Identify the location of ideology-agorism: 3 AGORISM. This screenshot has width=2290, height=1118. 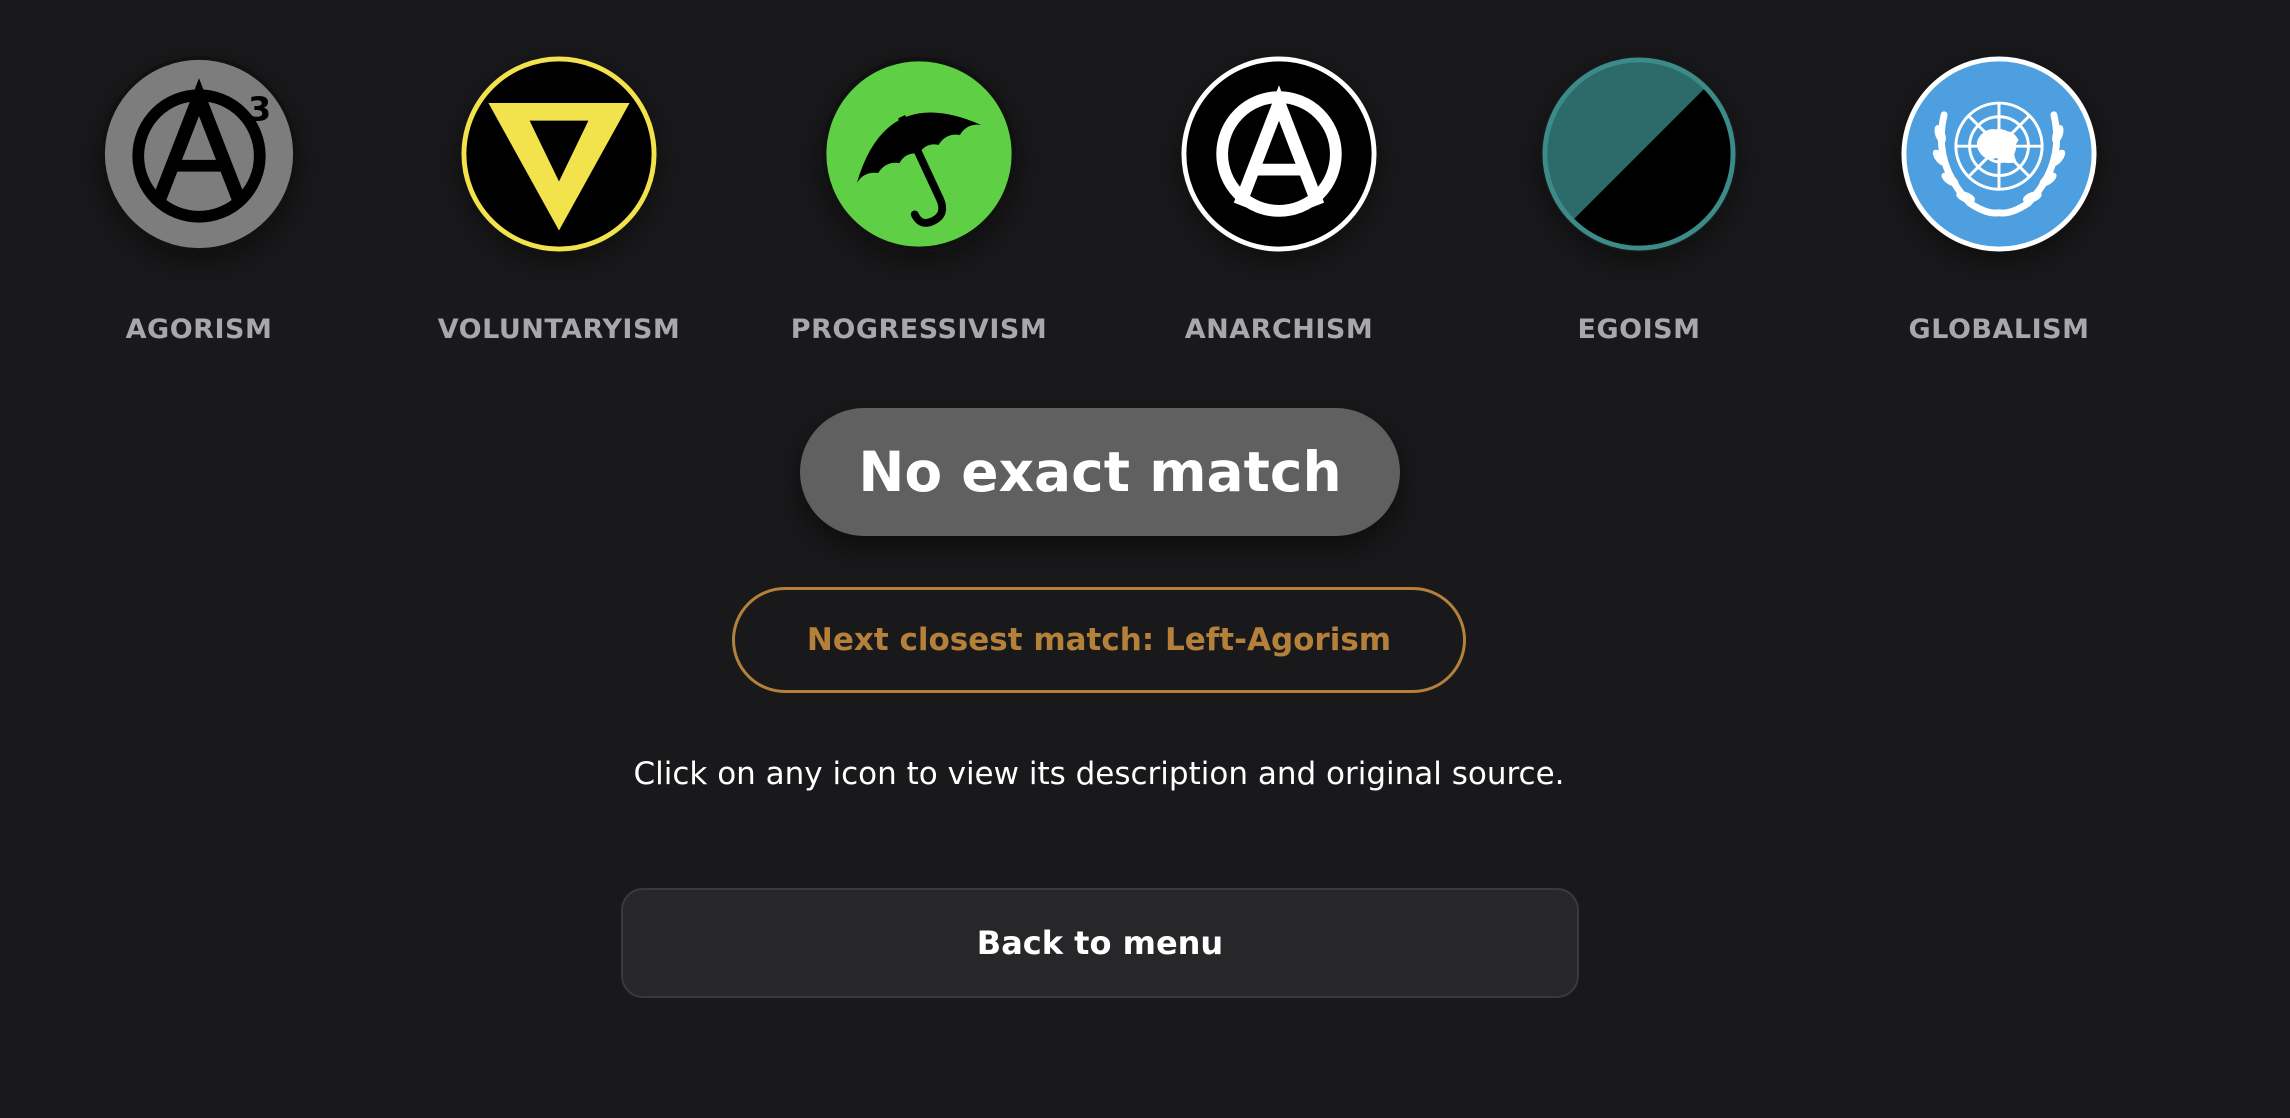
(199, 200).